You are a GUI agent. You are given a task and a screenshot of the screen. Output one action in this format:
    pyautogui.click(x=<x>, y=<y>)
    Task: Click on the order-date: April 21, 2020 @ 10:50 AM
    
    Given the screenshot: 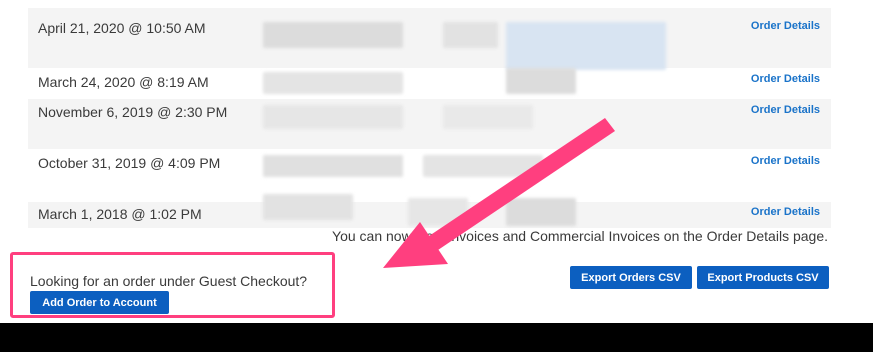 What is the action you would take?
    pyautogui.click(x=122, y=28)
    